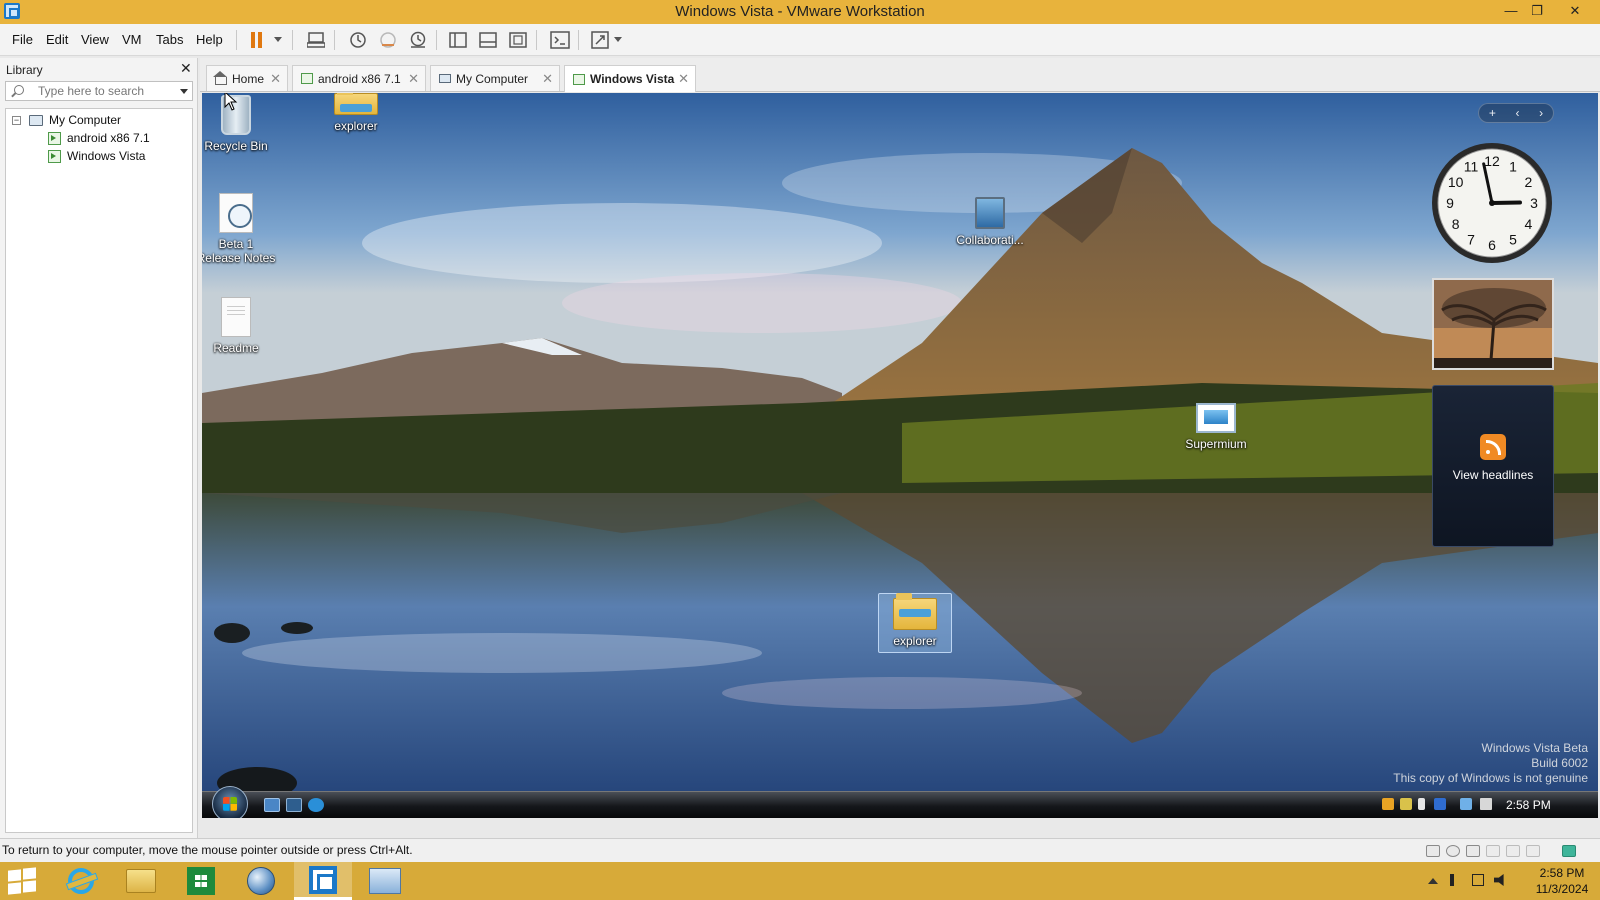 This screenshot has height=900, width=1600. Describe the element at coordinates (66, 120) in the screenshot. I see `tree-item-my-computer: − My Computer` at that location.